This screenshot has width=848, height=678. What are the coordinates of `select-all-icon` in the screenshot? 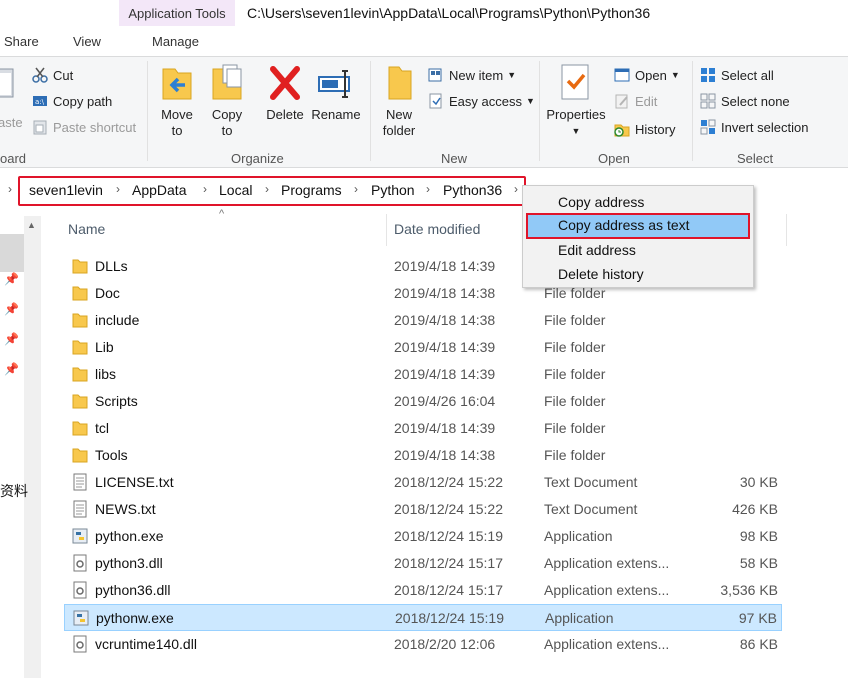 It's located at (708, 75).